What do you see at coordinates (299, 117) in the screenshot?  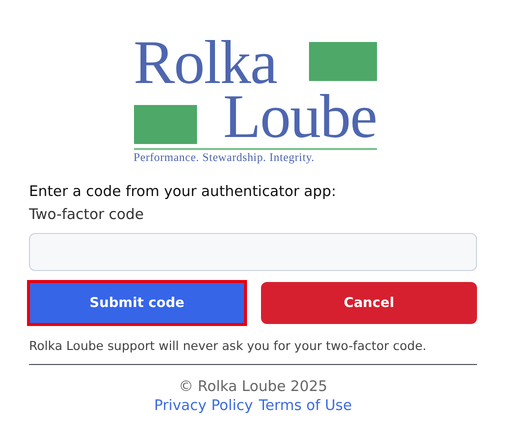 I see `logo-text: Loube` at bounding box center [299, 117].